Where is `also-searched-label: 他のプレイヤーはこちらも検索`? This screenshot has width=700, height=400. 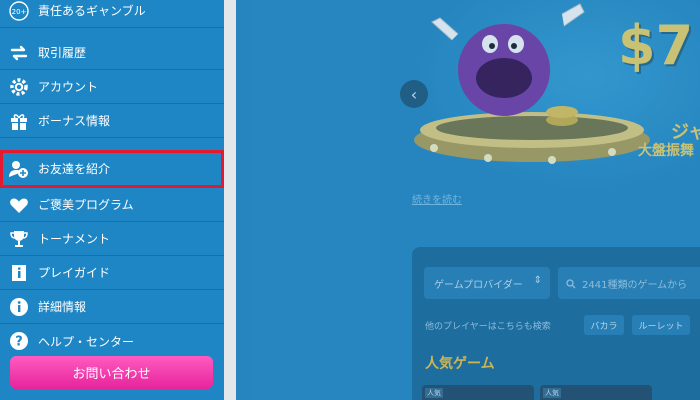 also-searched-label: 他のプレイヤーはこちらも検索 is located at coordinates (488, 327).